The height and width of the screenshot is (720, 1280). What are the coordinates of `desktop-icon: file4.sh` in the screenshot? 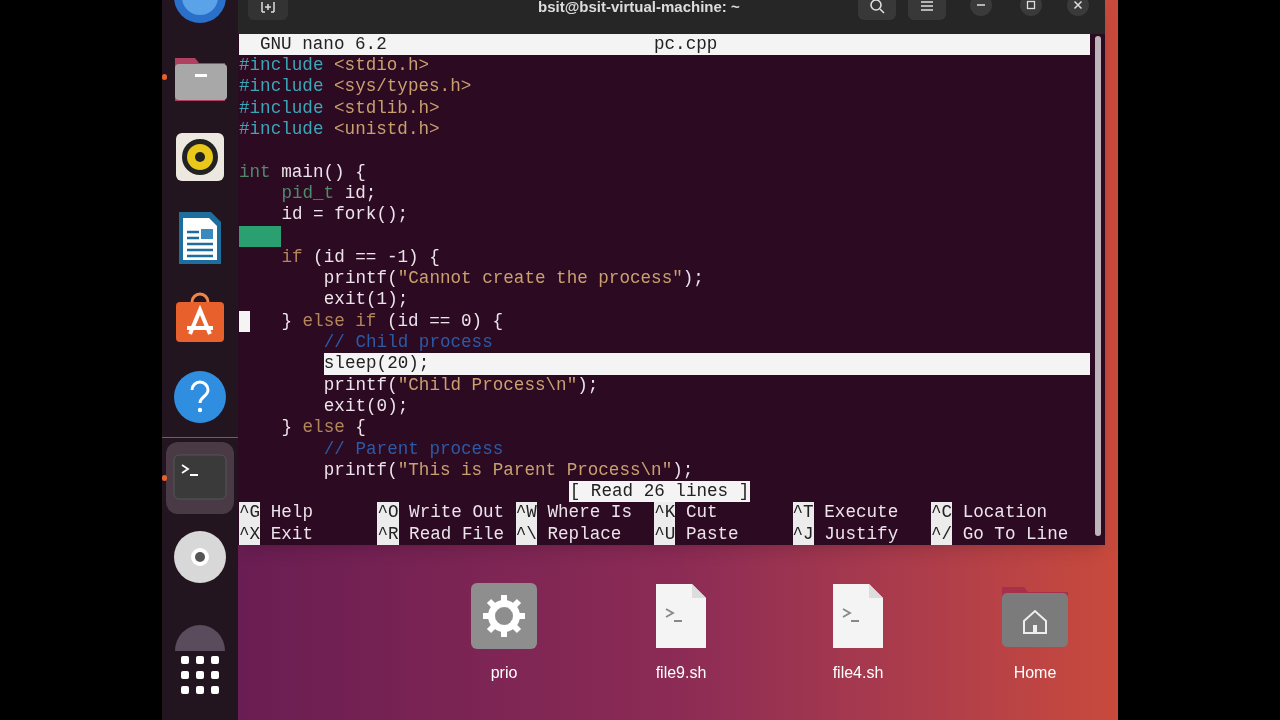 It's located at (858, 634).